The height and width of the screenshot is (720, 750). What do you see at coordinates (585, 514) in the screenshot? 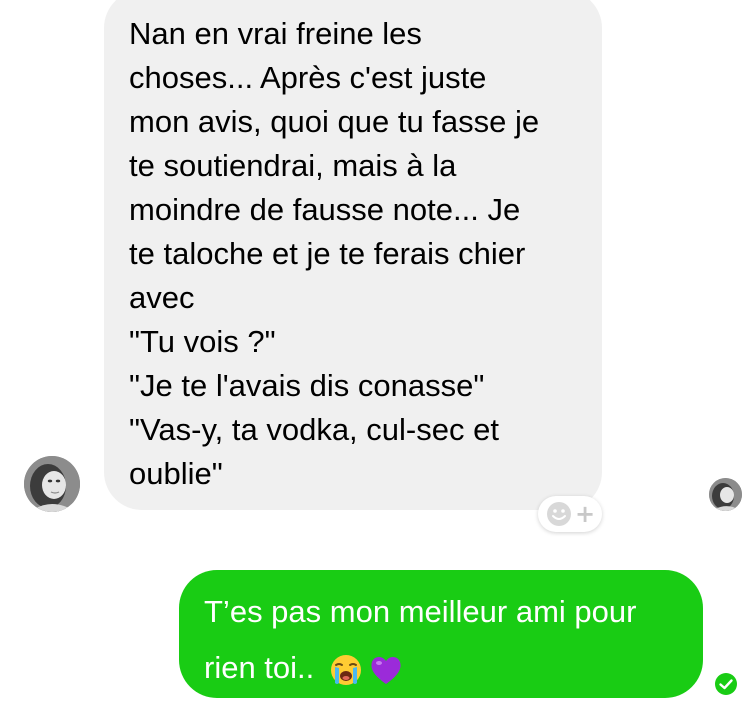
I see `plus-icon: +` at bounding box center [585, 514].